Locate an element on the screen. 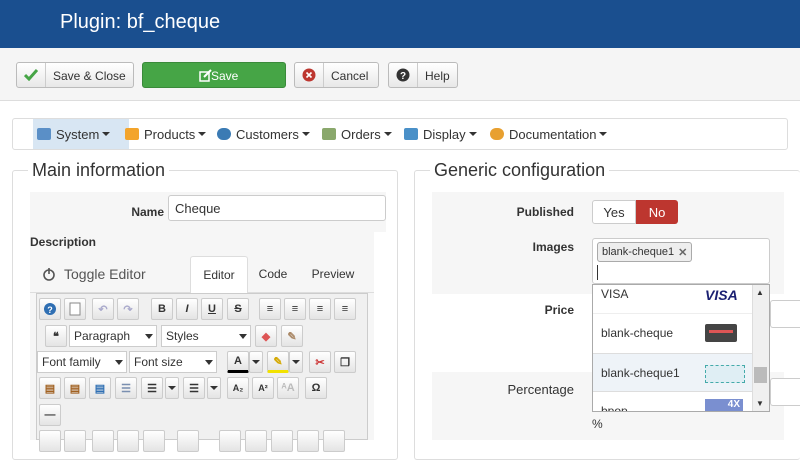 This screenshot has height=460, width=800. redo-icon: ↷ is located at coordinates (128, 309).